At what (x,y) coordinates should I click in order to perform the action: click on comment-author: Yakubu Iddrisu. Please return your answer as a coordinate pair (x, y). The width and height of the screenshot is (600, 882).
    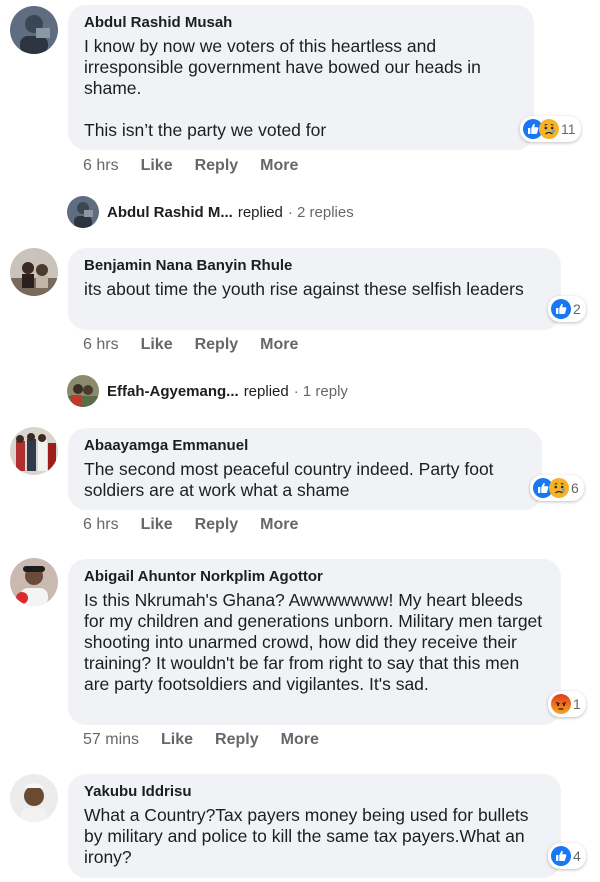
    Looking at the image, I should click on (314, 792).